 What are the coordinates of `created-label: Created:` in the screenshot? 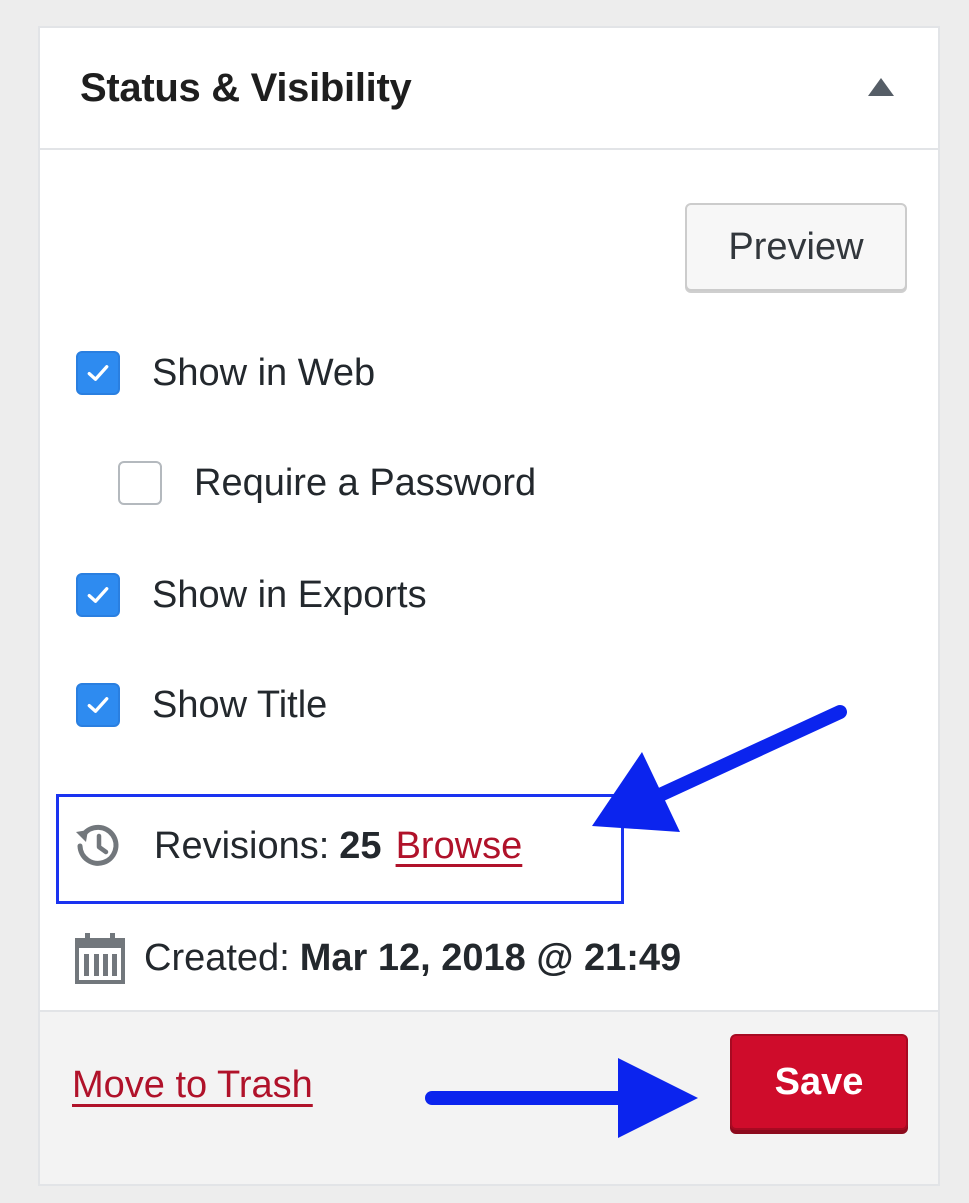 It's located at (217, 957).